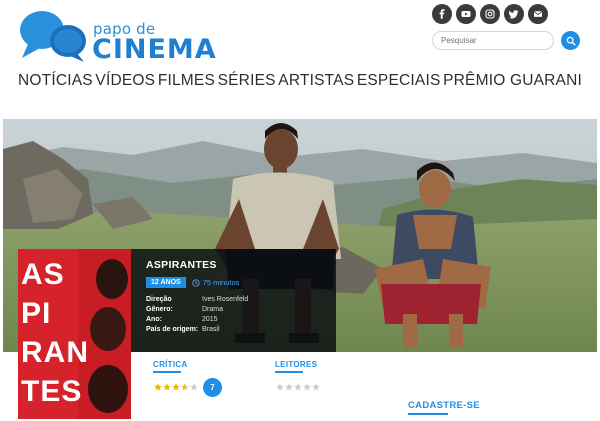  Describe the element at coordinates (241, 310) in the screenshot. I see `detail-row: Gênero: Drama` at that location.